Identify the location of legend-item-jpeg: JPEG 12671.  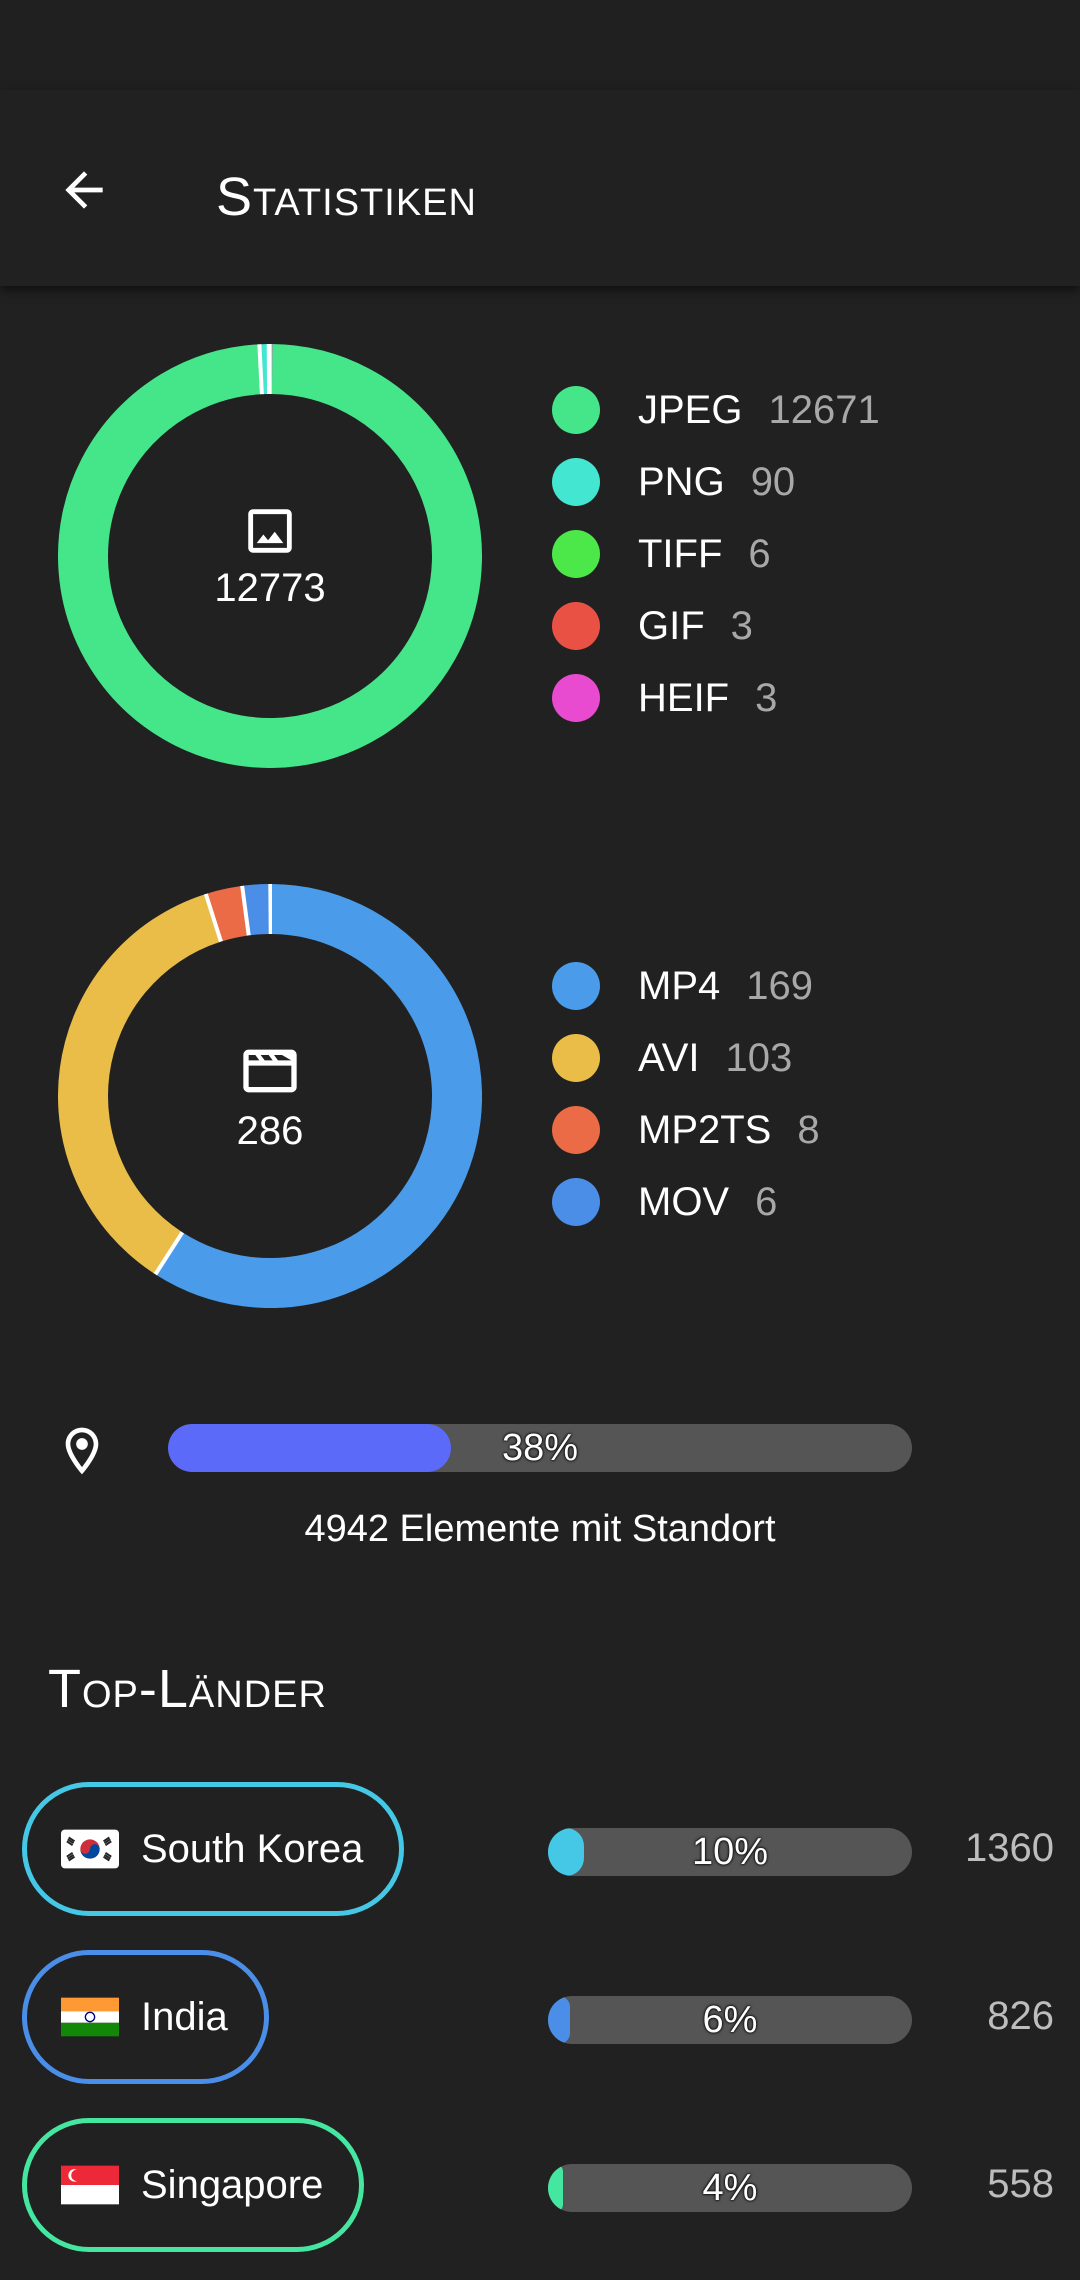
(716, 410).